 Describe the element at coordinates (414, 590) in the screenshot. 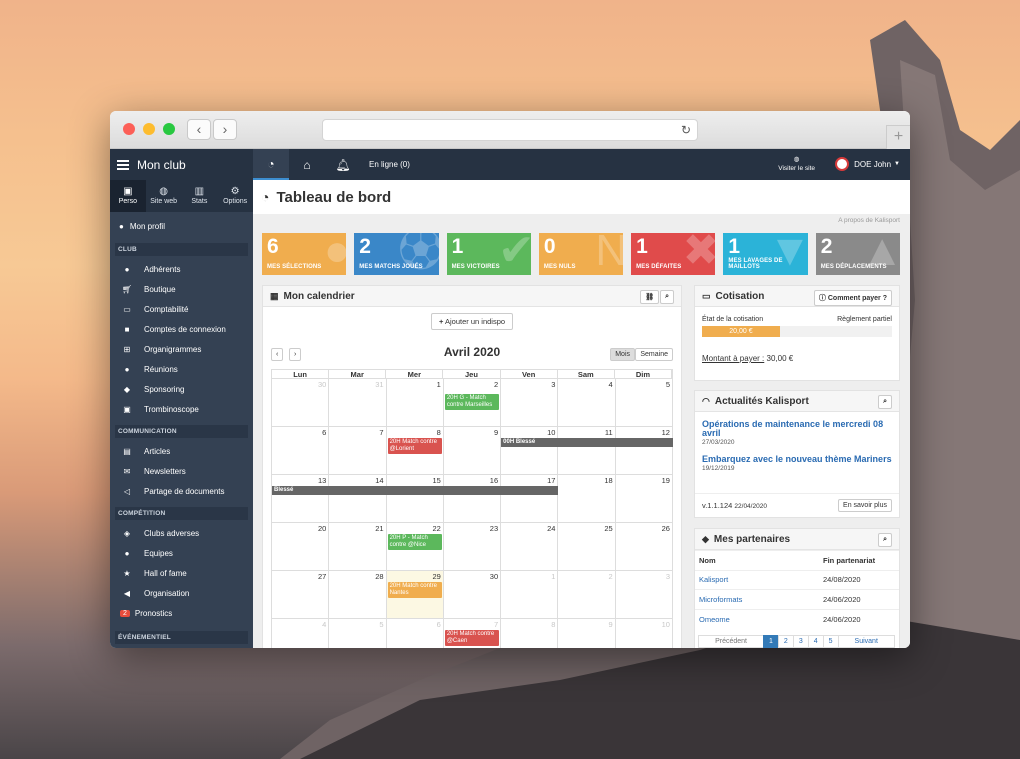

I see `calendar-event: 20H Match contre Nantes` at that location.